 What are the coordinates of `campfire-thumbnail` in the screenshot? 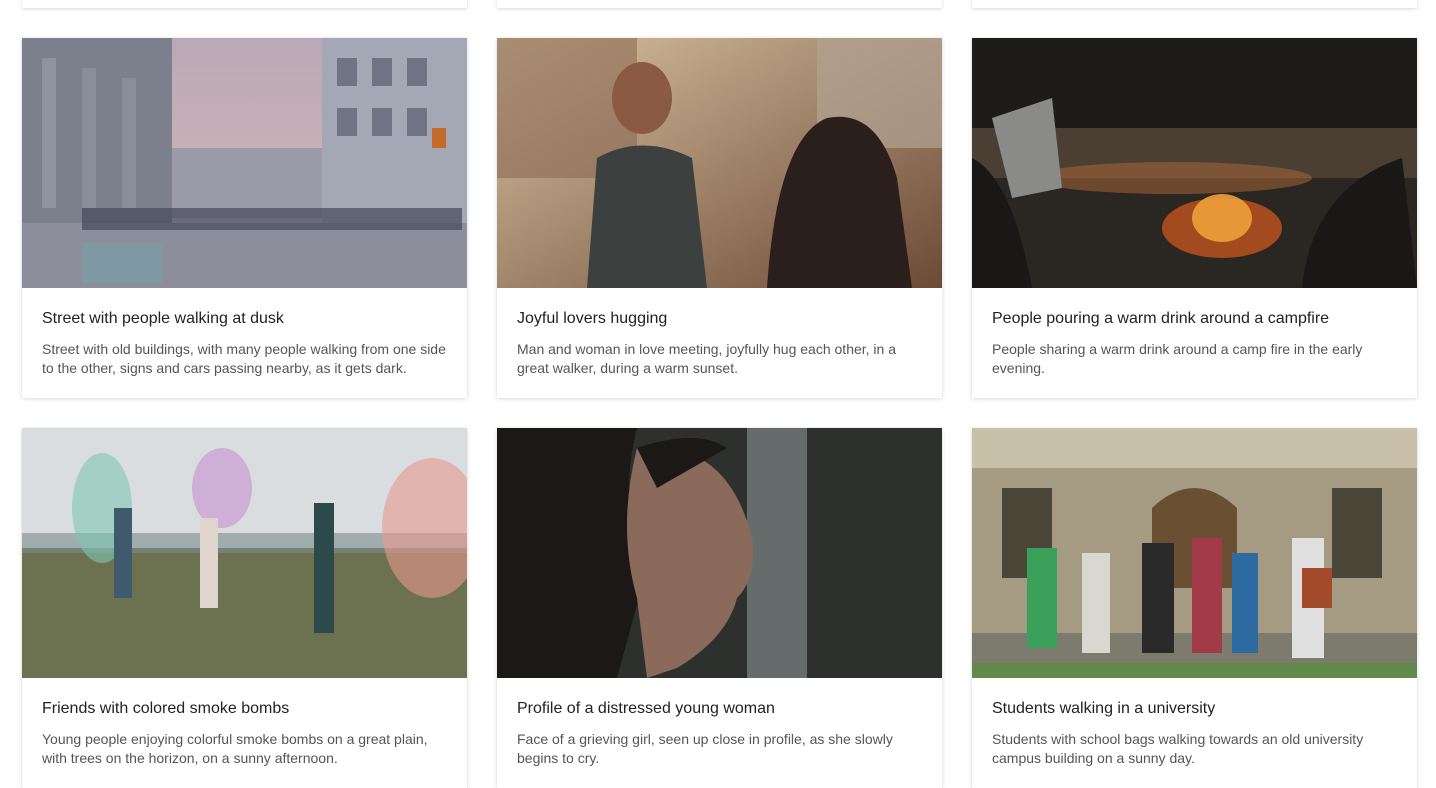 It's located at (1194, 163).